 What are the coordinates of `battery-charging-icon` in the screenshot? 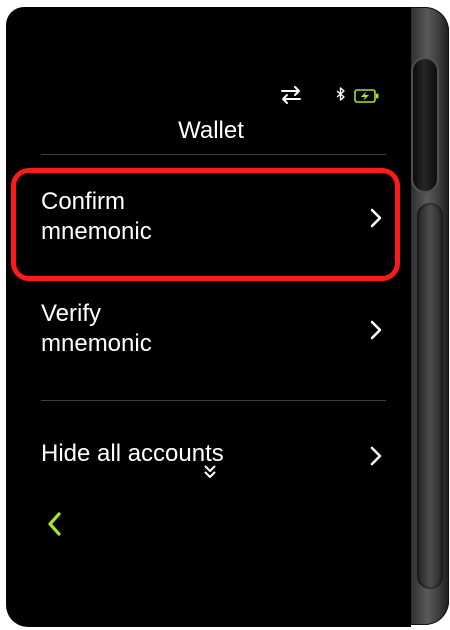 It's located at (367, 98).